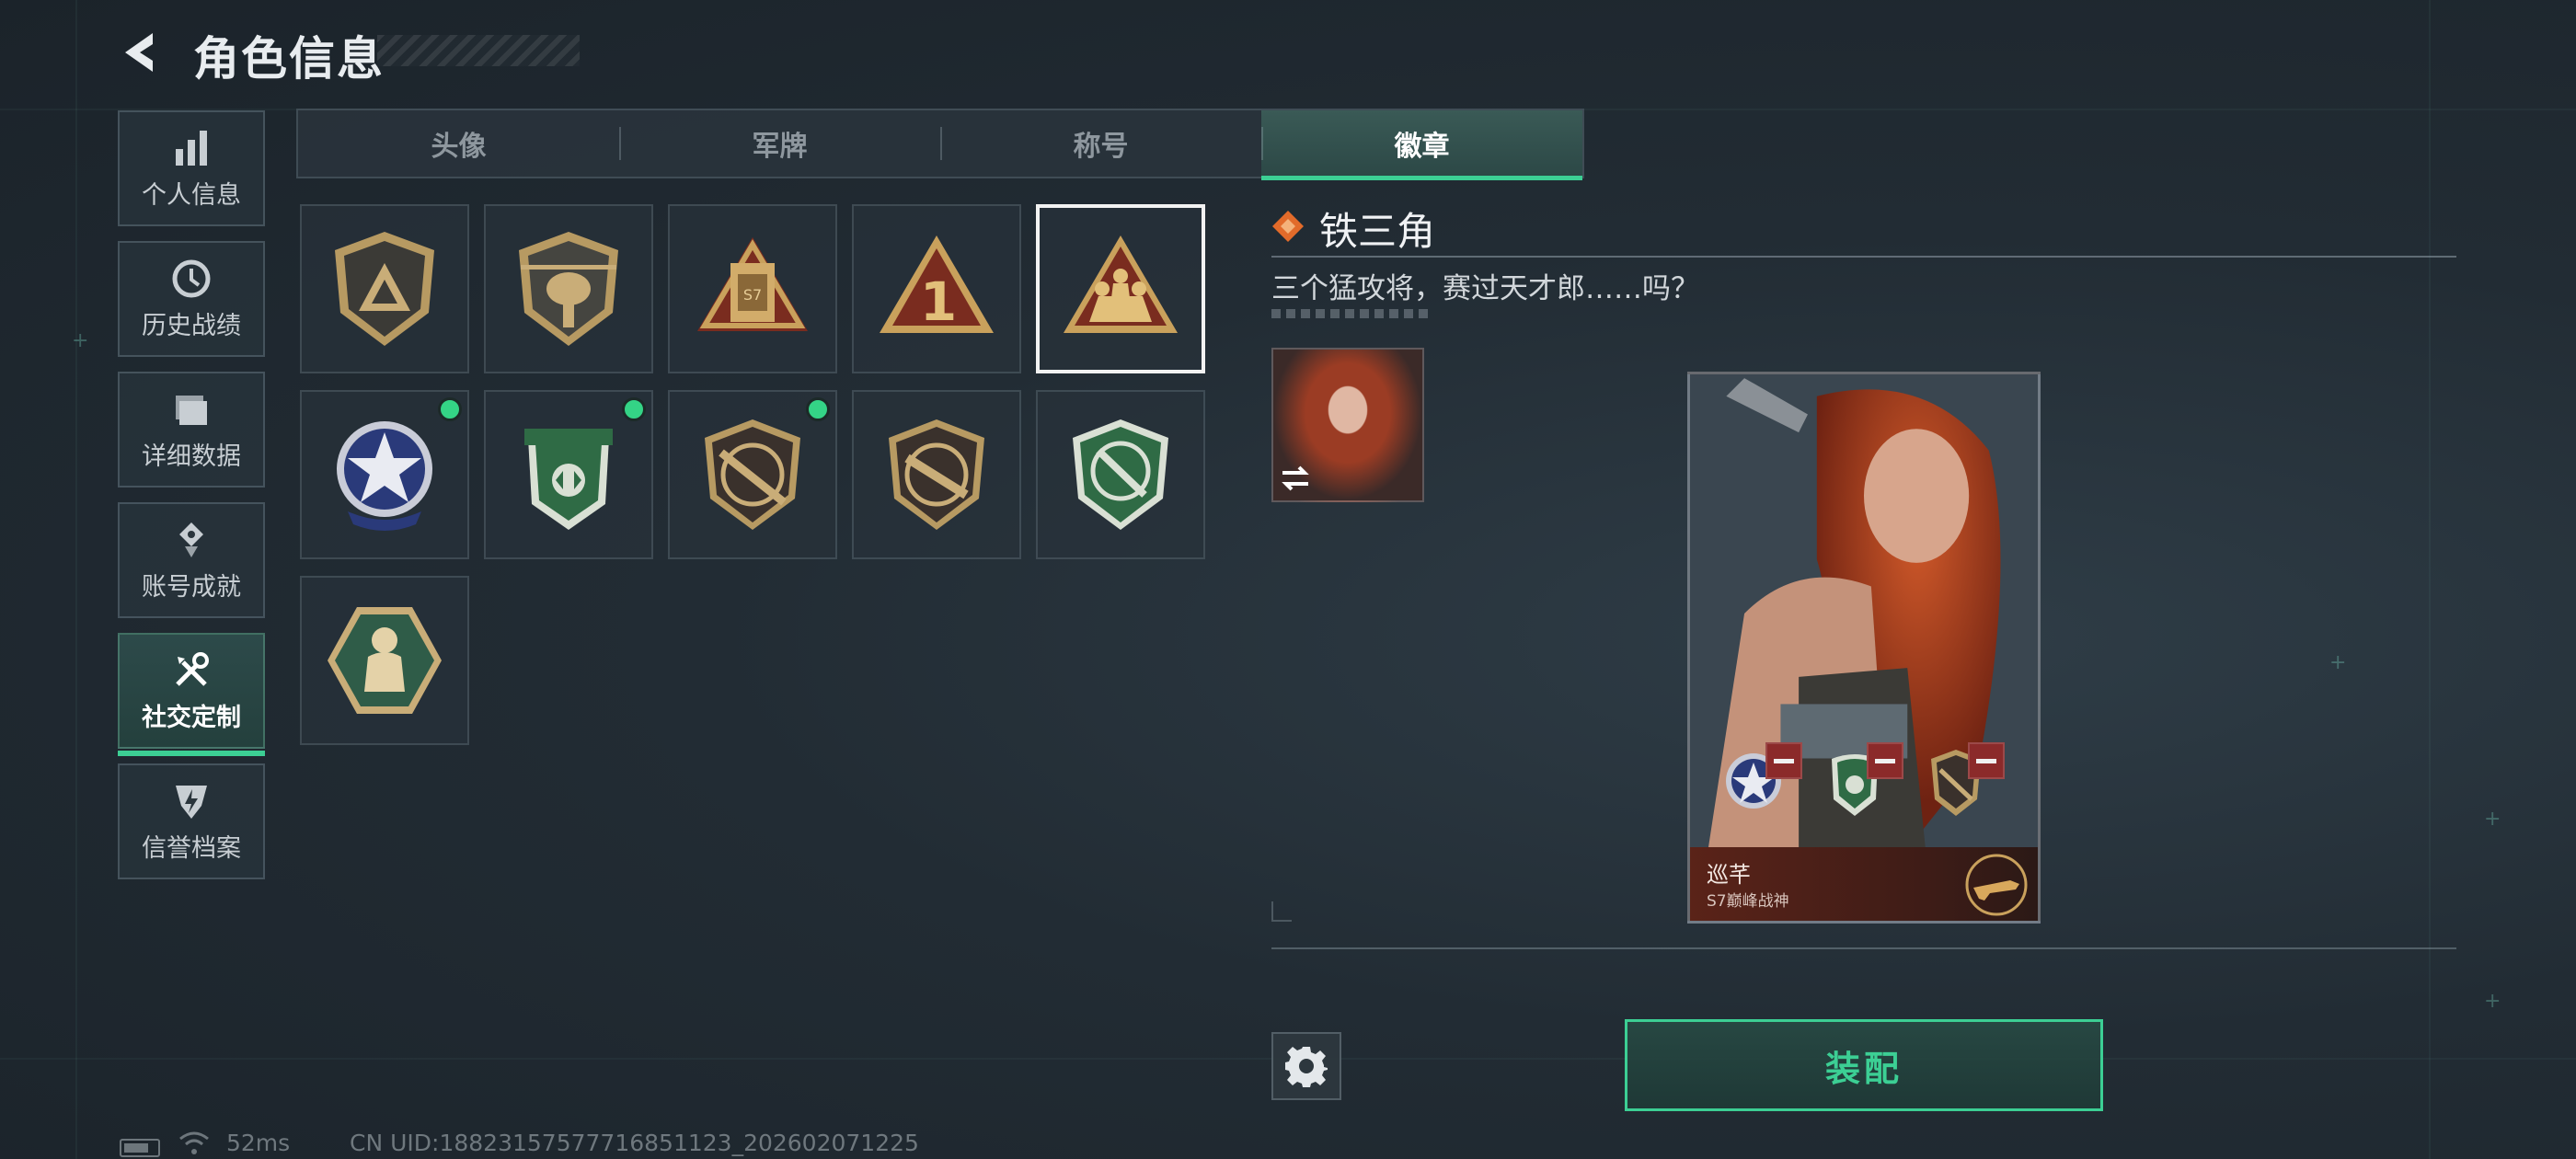  What do you see at coordinates (191, 195) in the screenshot?
I see `sidebar-item-label: 个人信息` at bounding box center [191, 195].